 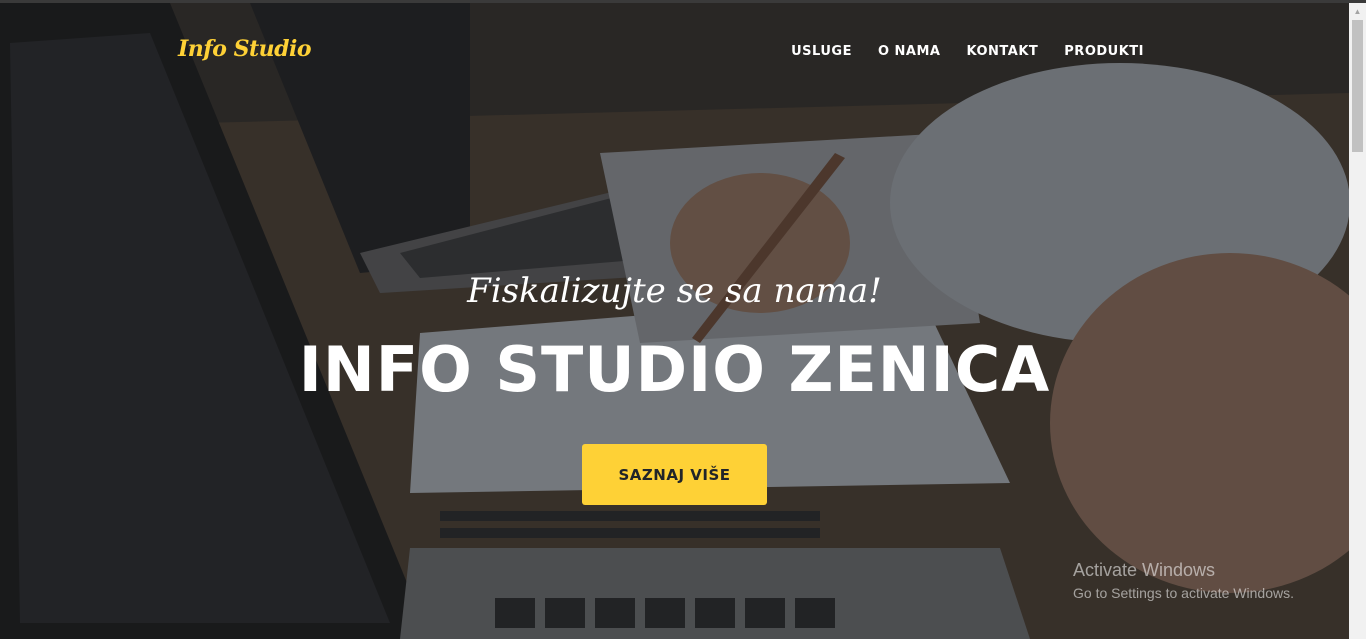 I want to click on nav-item-usluge: USLUGE, so click(x=821, y=51).